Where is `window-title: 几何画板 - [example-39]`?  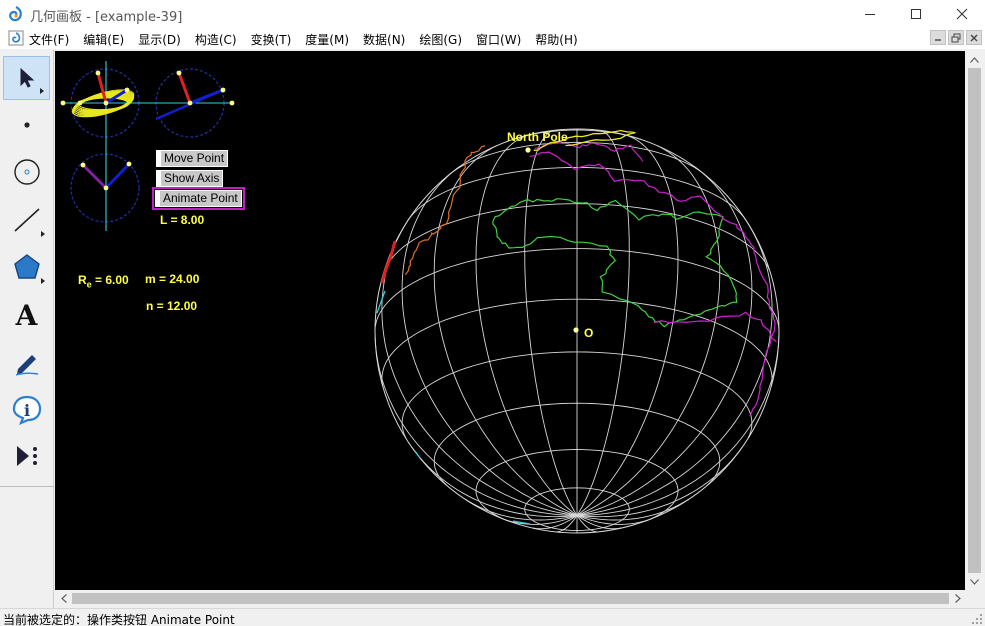
window-title: 几何画板 - [example-39] is located at coordinates (106, 17).